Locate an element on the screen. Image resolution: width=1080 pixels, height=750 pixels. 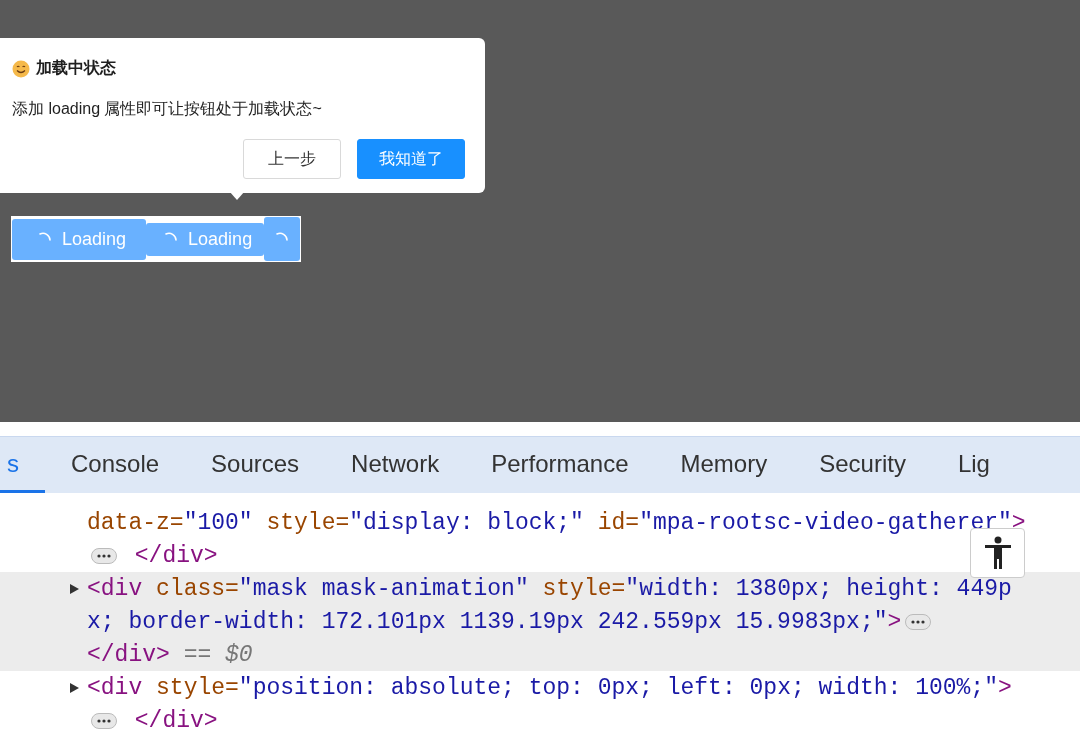
previous-button: 上一步 is located at coordinates (292, 159).